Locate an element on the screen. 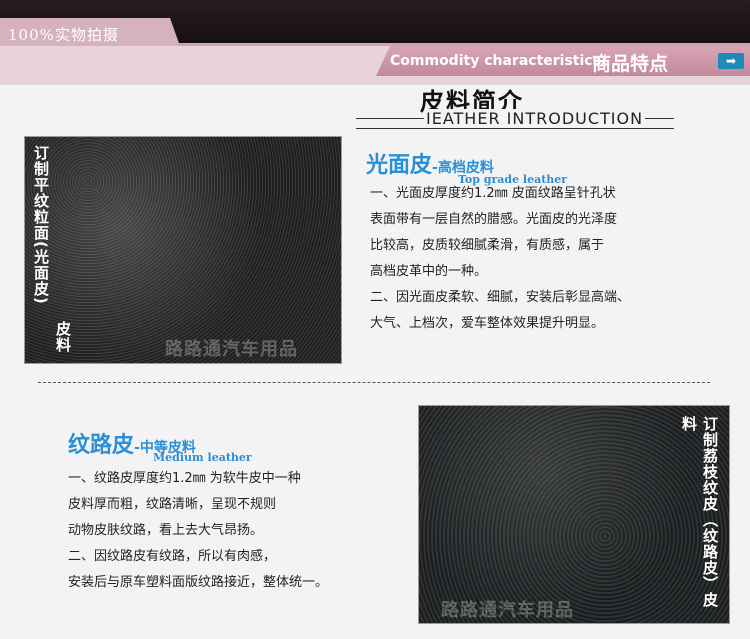 The image size is (750, 639). smooth-swatch-label-suffix: 皮料 is located at coordinates (63, 337).